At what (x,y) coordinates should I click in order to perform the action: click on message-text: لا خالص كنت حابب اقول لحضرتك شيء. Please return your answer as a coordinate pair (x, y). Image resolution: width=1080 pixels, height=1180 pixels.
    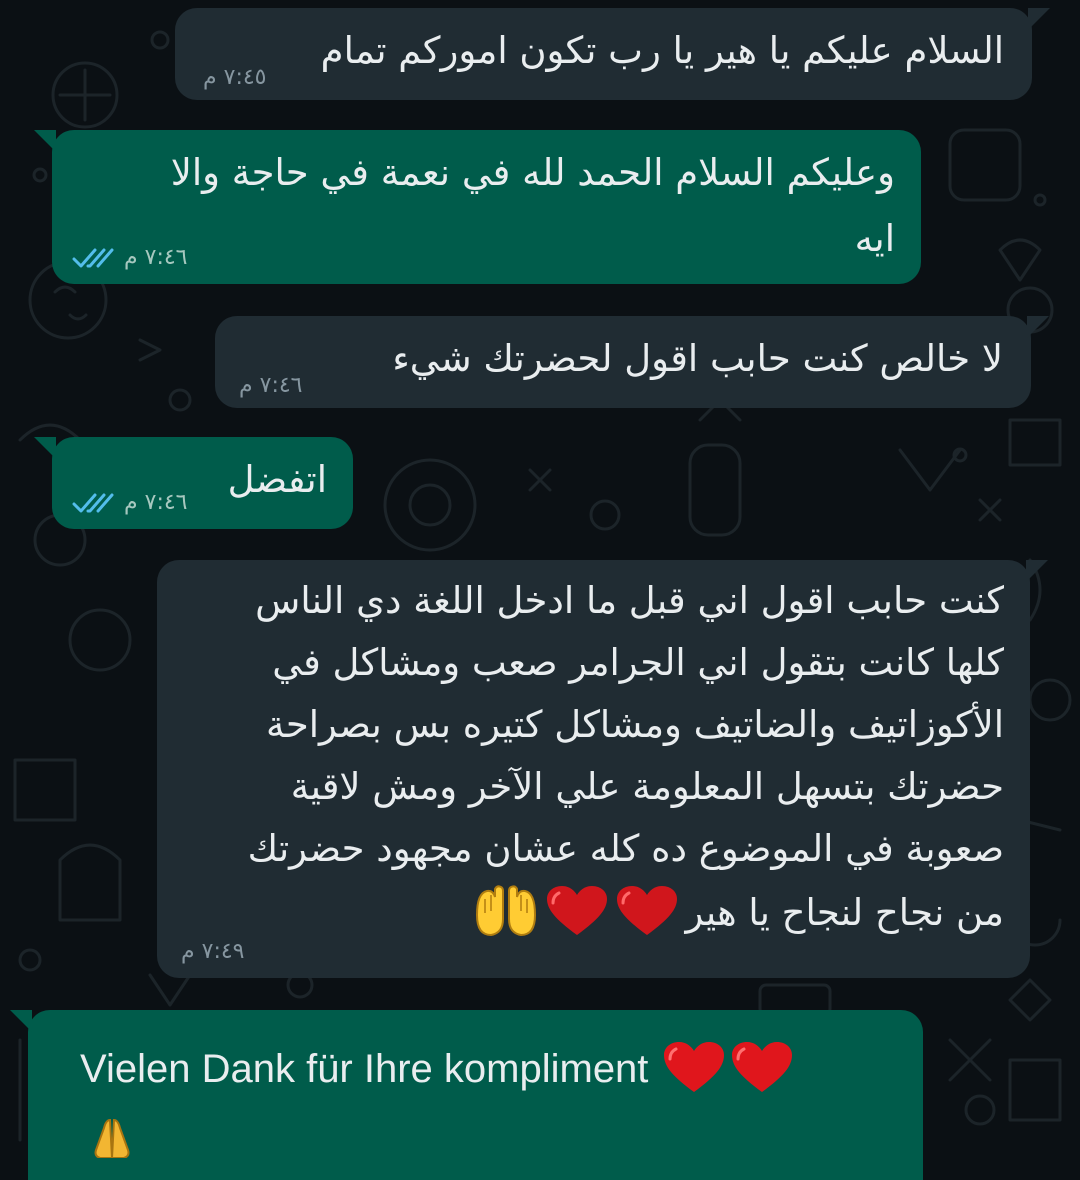
    Looking at the image, I should click on (697, 358).